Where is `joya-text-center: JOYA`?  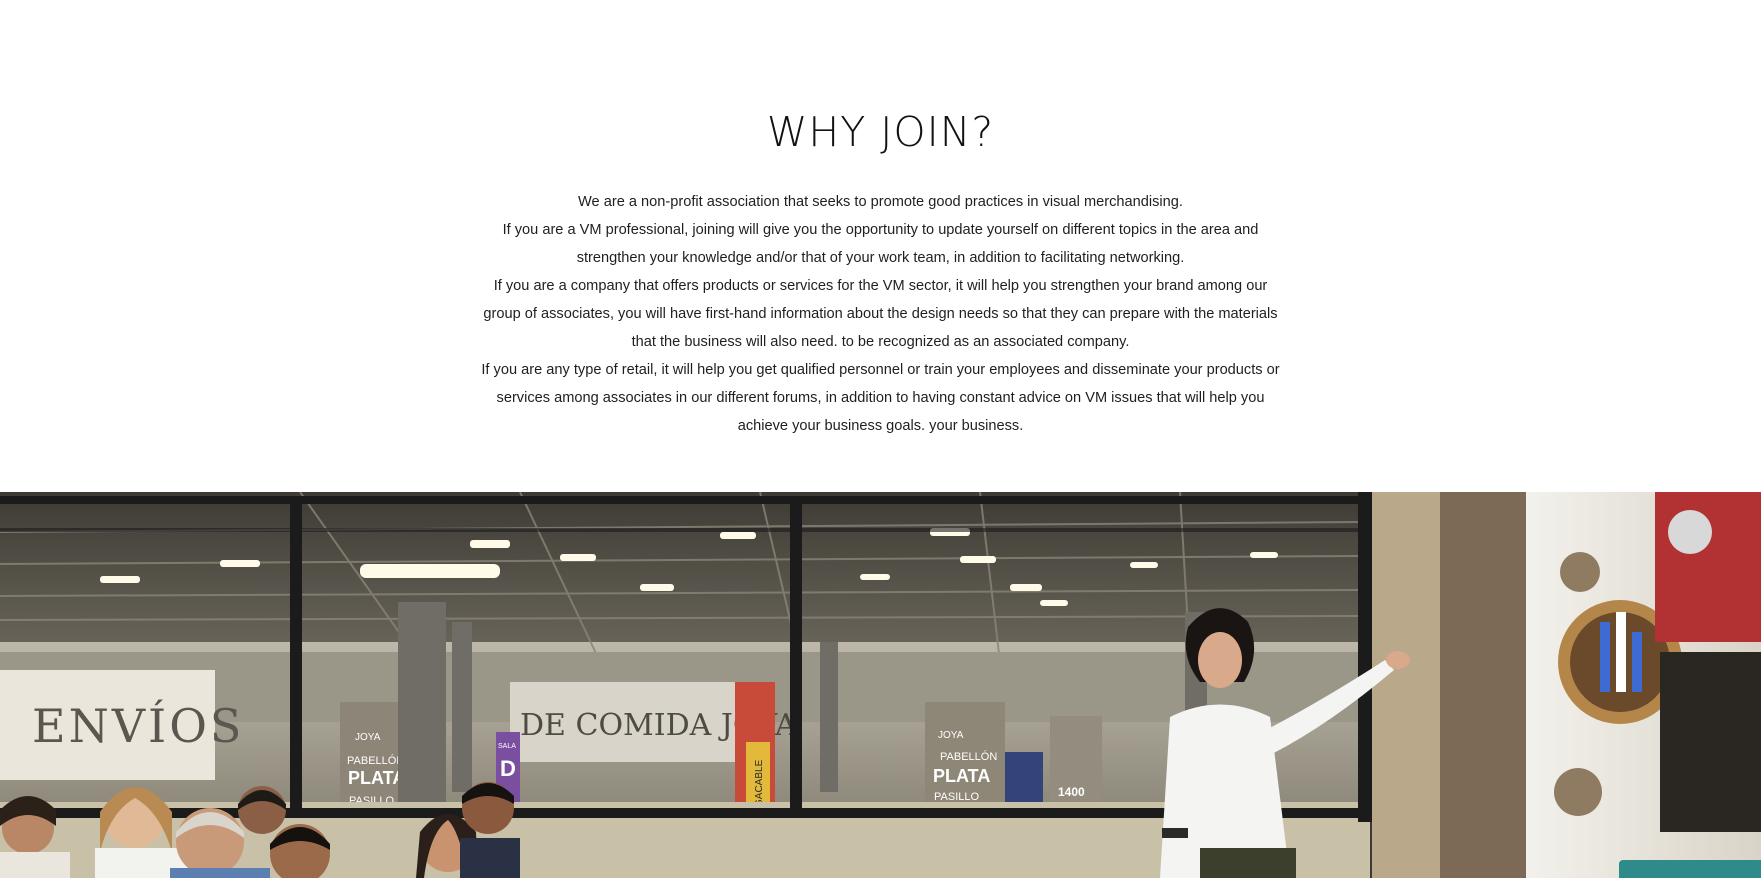
joya-text-center: JOYA is located at coordinates (951, 735).